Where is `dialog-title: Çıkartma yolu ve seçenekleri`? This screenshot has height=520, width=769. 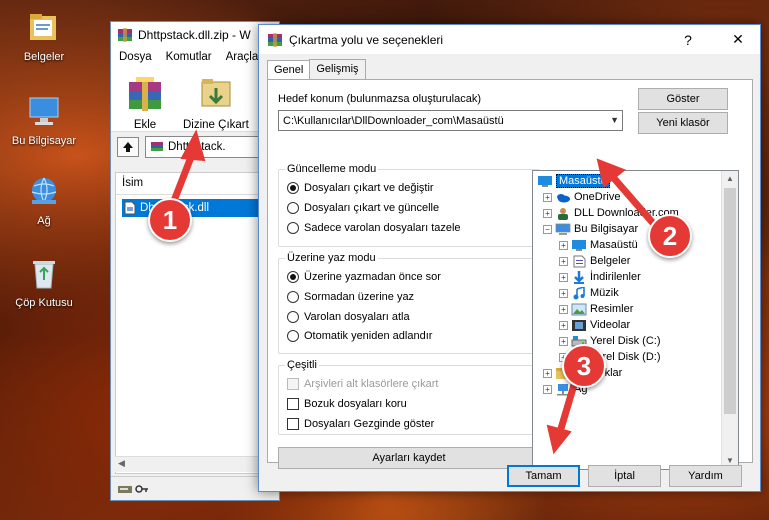
dialog-title: Çıkartma yolu ve seçenekleri is located at coordinates (366, 39).